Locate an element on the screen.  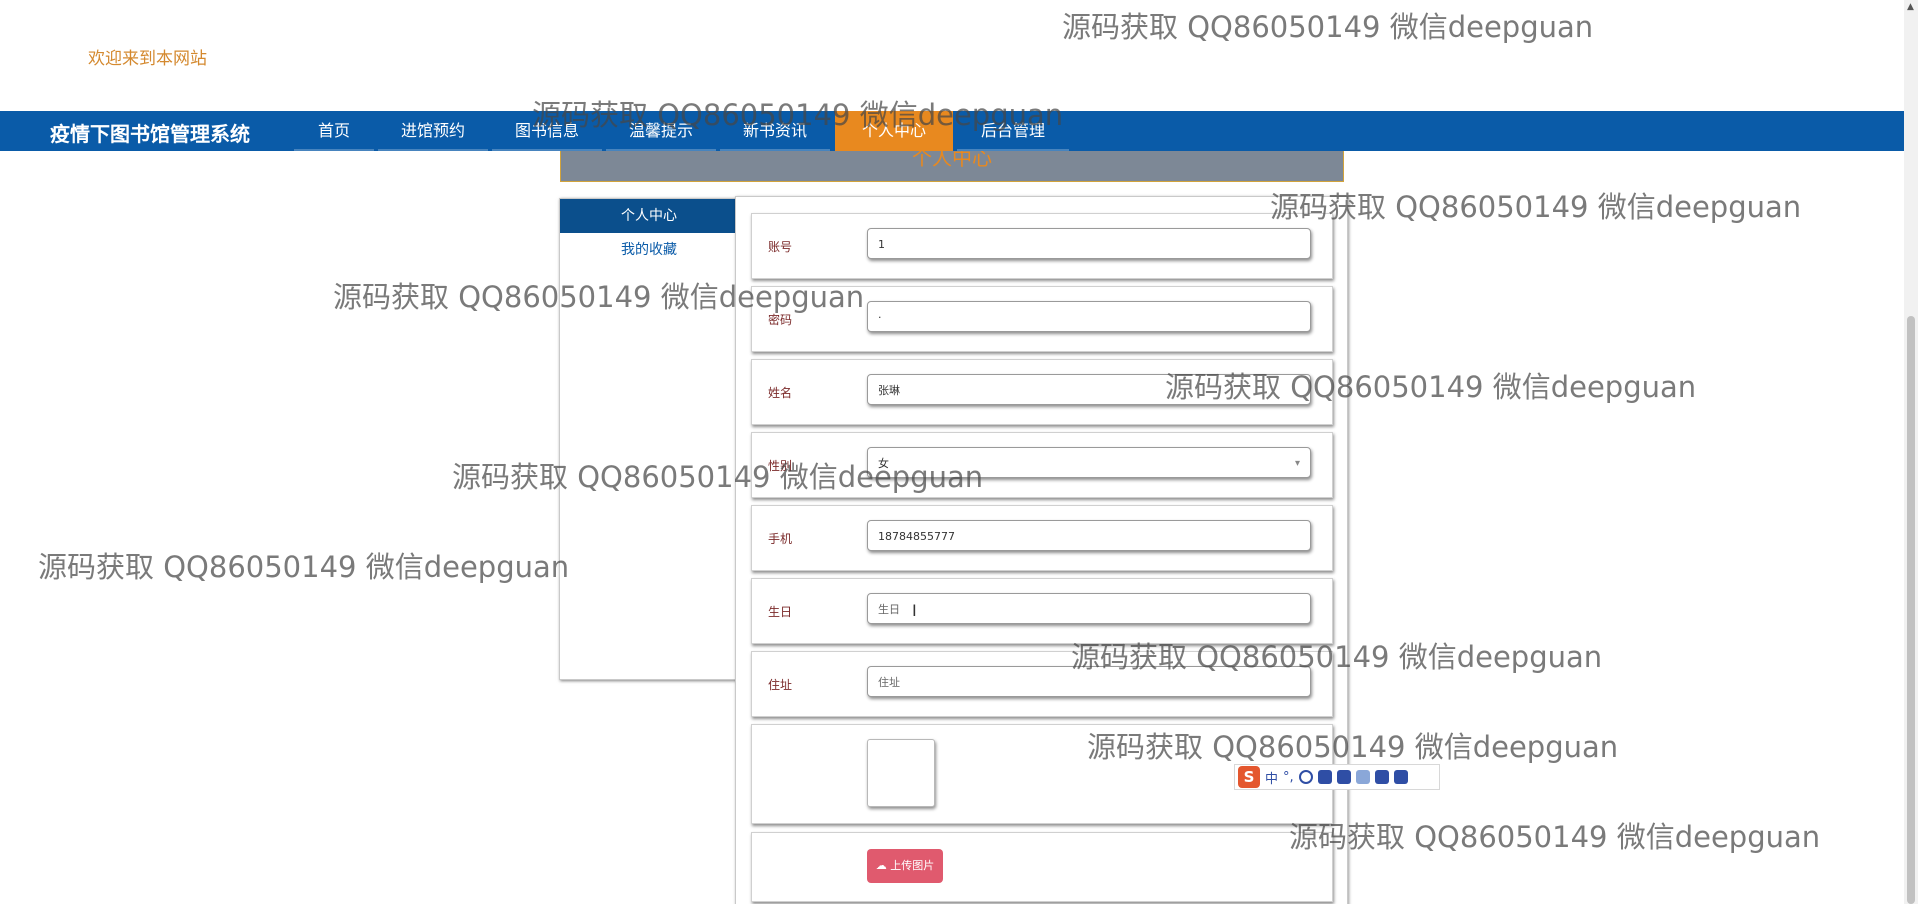
sidebar-item-favorites: 我的收藏 is located at coordinates (649, 250).